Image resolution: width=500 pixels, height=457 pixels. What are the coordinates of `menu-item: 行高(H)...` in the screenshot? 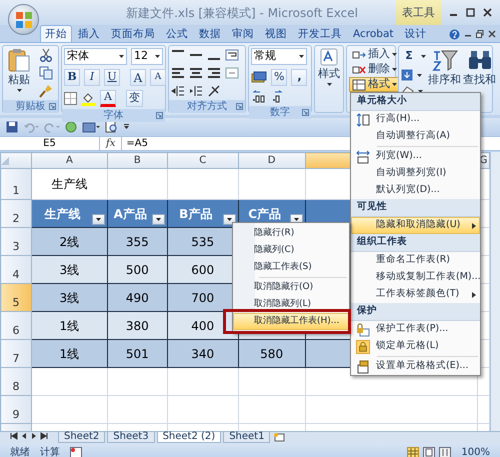 It's located at (415, 119).